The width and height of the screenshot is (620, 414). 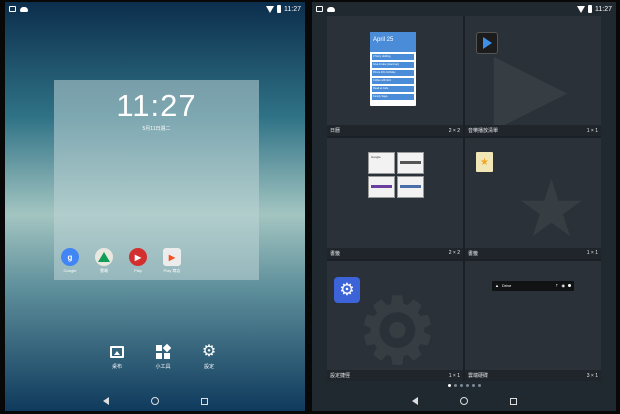 I want to click on calendar-event: Give & take (stand-up), so click(x=393, y=65).